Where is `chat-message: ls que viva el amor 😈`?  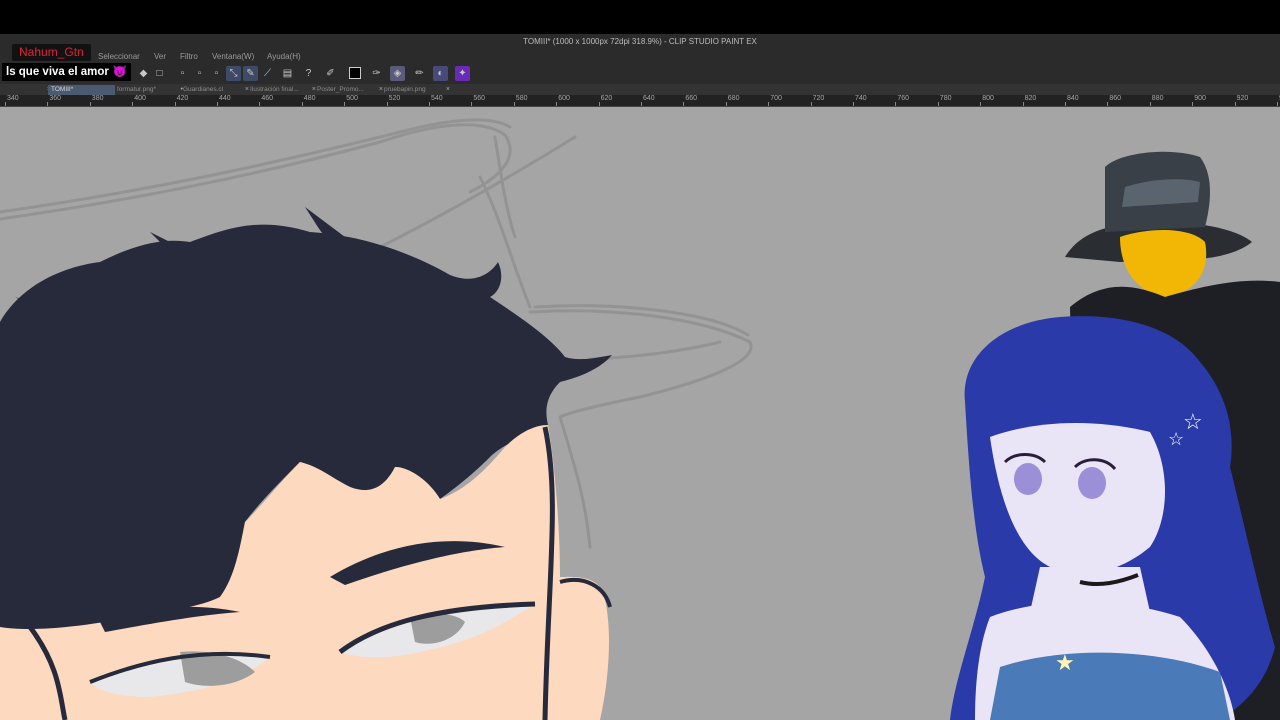
chat-message: ls que viva el amor 😈 is located at coordinates (67, 72).